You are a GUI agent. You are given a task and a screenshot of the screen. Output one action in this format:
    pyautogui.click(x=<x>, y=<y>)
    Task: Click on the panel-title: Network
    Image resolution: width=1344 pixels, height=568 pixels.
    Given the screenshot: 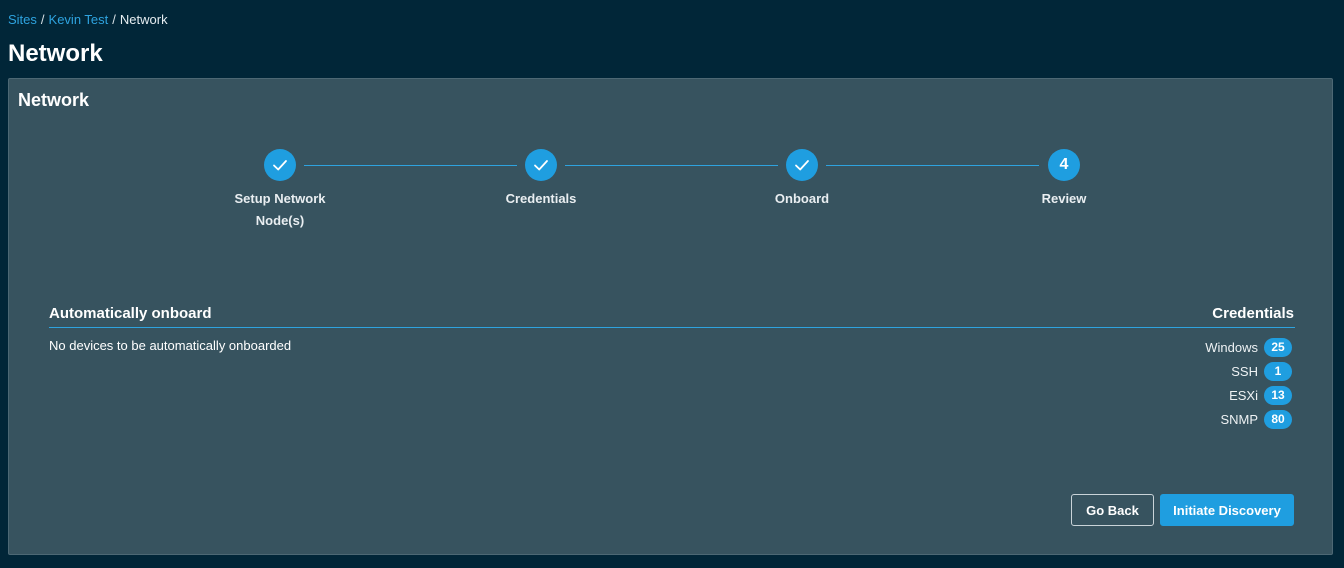 What is the action you would take?
    pyautogui.click(x=54, y=100)
    